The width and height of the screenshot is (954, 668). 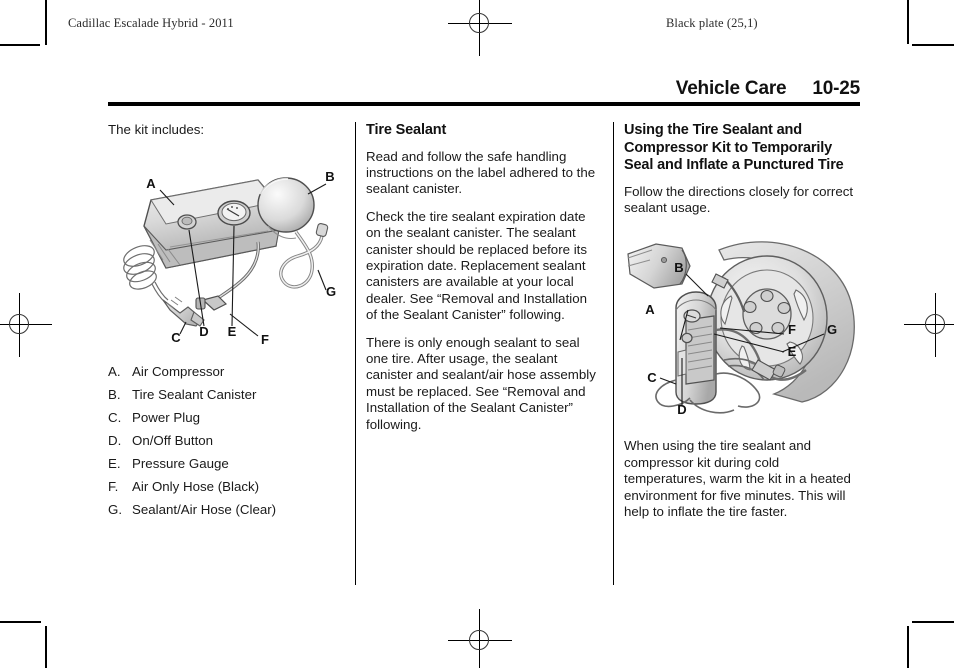 I want to click on header-rule, so click(x=484, y=104).